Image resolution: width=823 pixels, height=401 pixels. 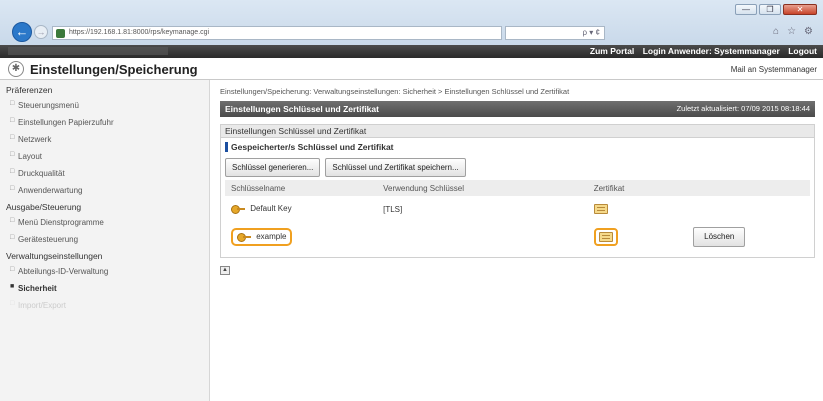 I want to click on browser-tool-icons: ⌂ ☆ ⚙, so click(x=793, y=31).